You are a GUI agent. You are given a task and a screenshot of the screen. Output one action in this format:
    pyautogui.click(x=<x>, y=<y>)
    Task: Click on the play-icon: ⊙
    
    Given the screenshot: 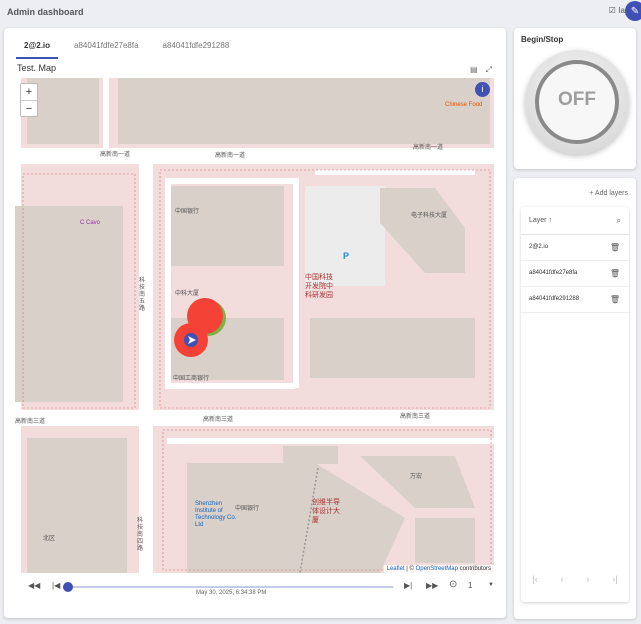 What is the action you would take?
    pyautogui.click(x=453, y=584)
    